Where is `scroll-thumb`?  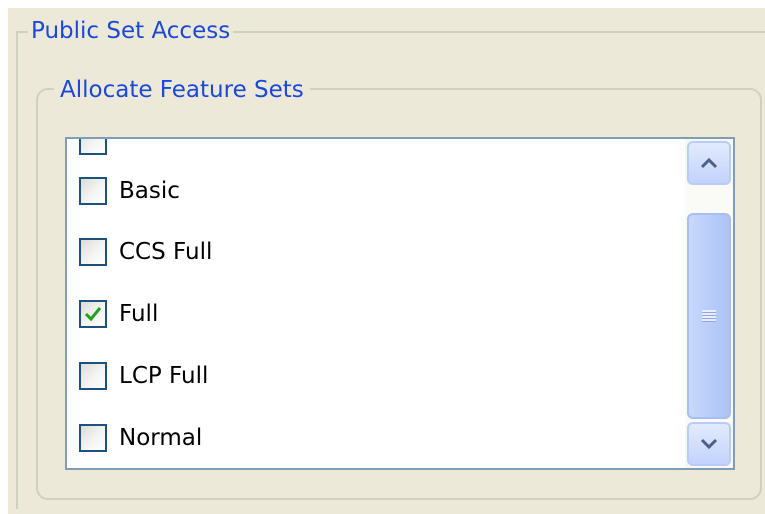 scroll-thumb is located at coordinates (709, 316).